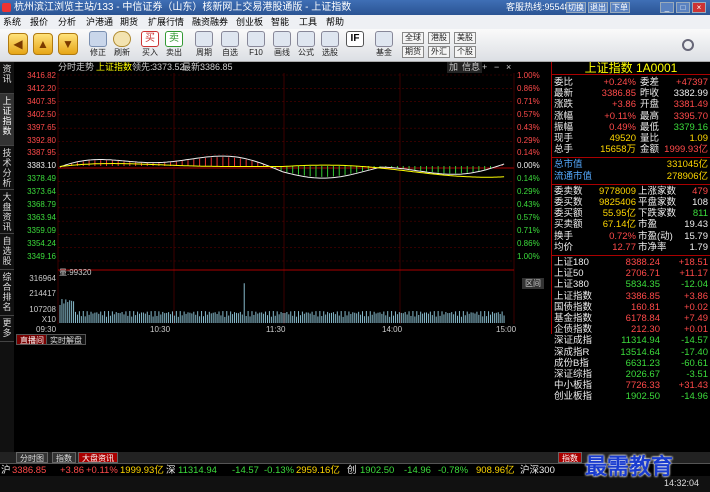 This screenshot has height=492, width=710. I want to click on index-change: -12.04, so click(694, 285).